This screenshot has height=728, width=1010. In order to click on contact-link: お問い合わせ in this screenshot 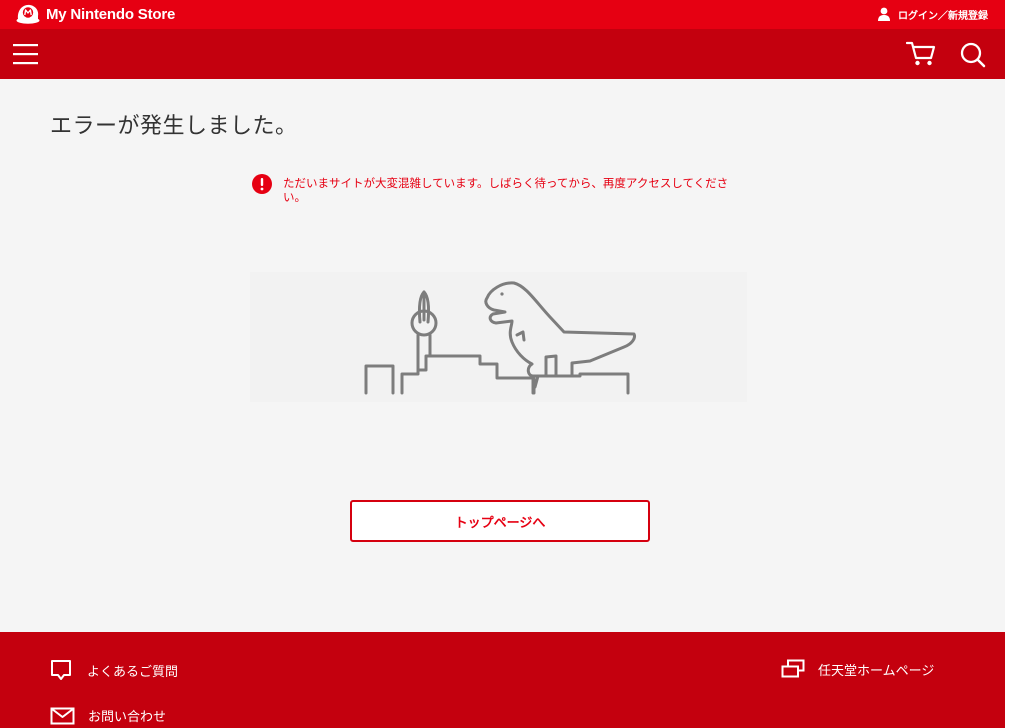, I will do `click(108, 715)`.